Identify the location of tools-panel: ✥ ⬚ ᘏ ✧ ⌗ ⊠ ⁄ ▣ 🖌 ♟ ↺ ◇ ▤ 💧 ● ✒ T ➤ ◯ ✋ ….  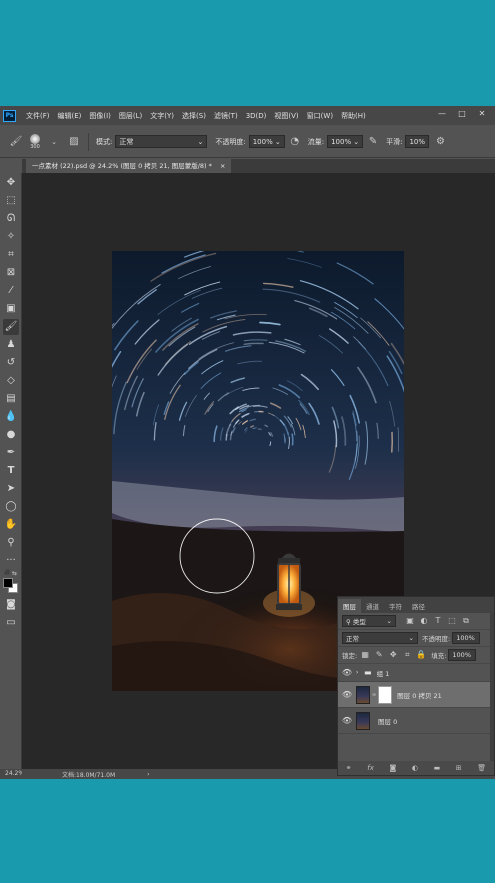
(11, 471).